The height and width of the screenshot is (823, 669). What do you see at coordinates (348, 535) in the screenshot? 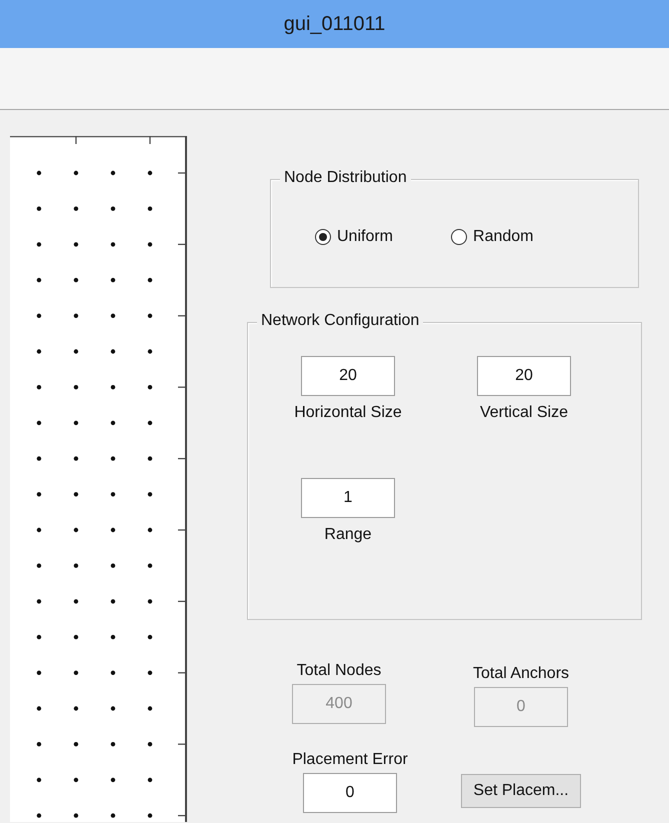
I see `field-label: Range` at bounding box center [348, 535].